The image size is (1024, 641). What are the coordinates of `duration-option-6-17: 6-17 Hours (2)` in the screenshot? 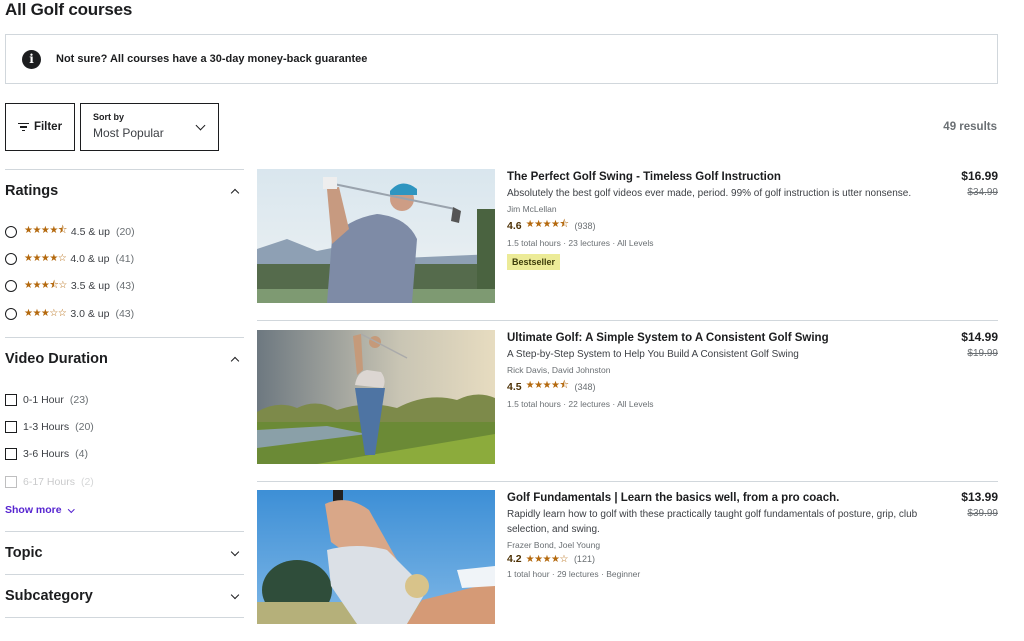 It's located at (124, 481).